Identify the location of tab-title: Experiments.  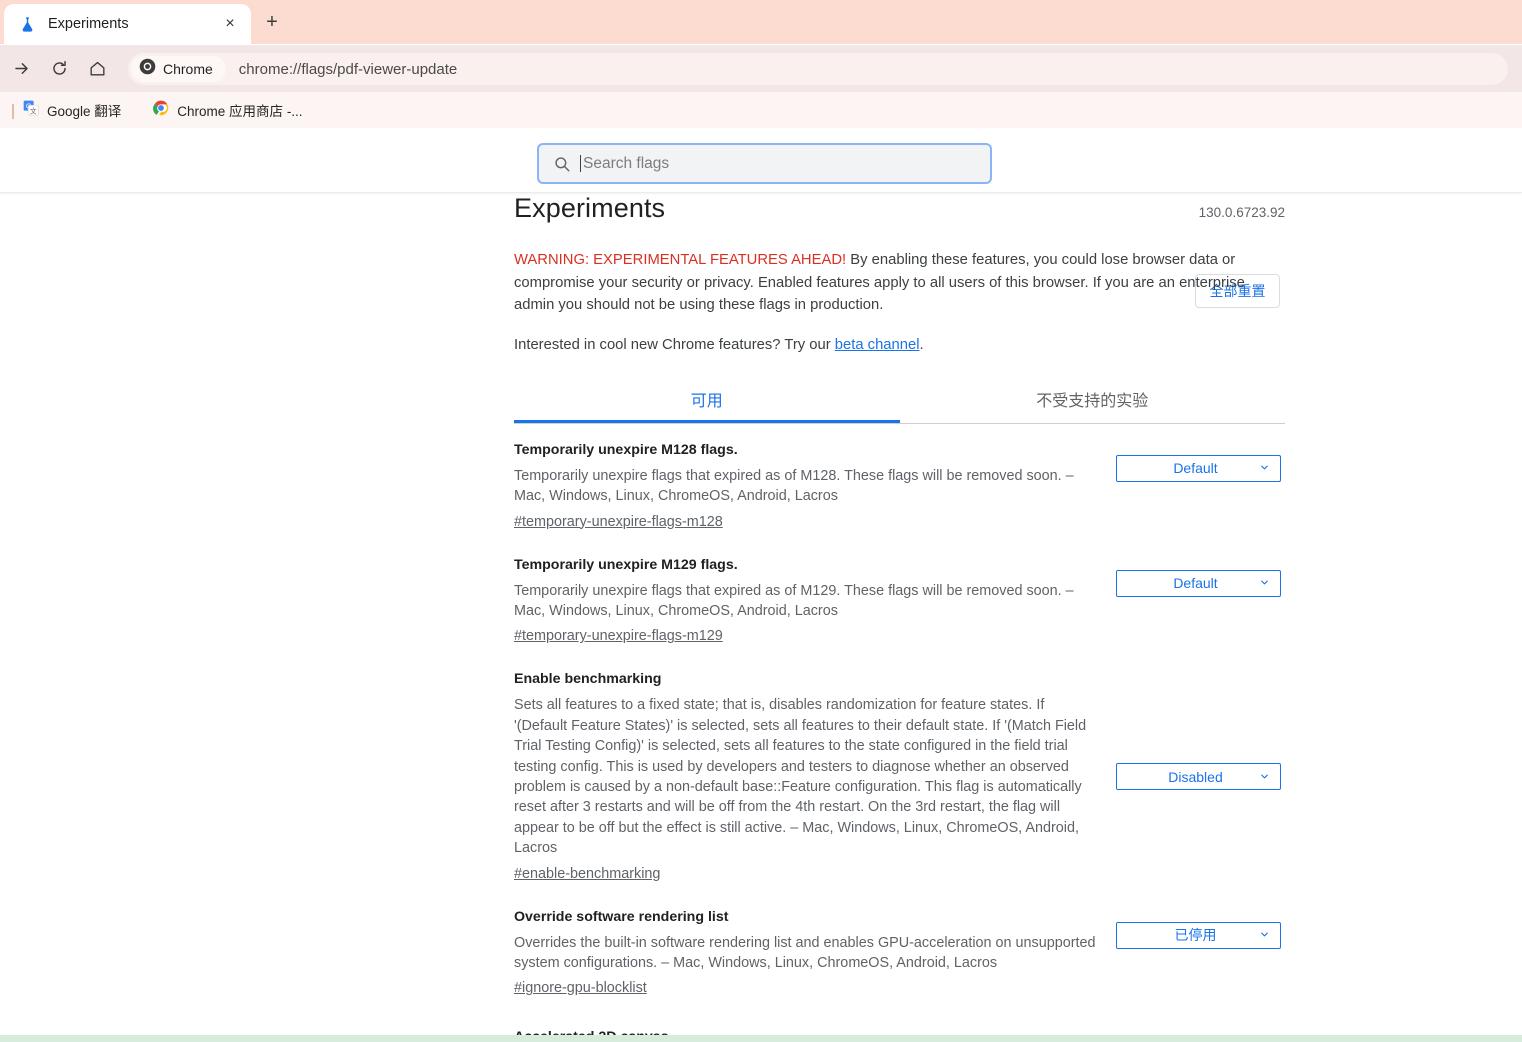
(88, 24).